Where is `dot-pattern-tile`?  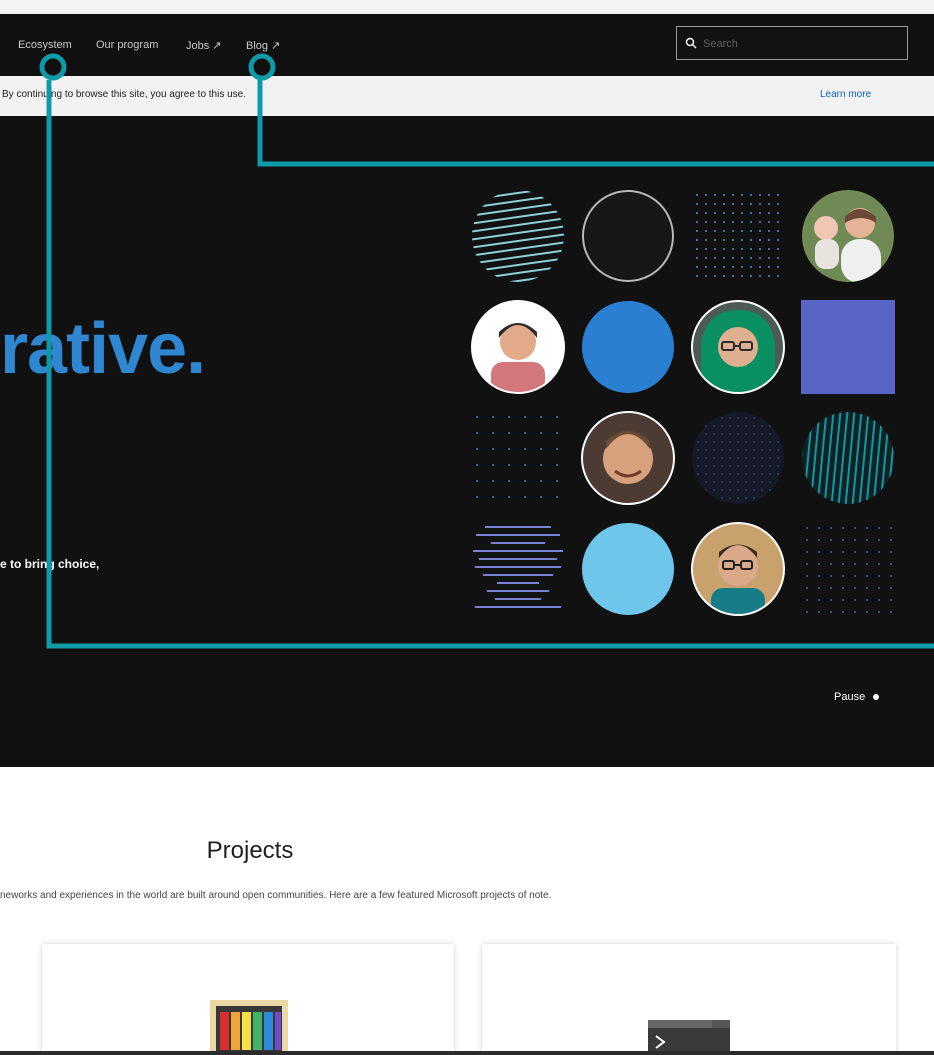
dot-pattern-tile is located at coordinates (518, 458).